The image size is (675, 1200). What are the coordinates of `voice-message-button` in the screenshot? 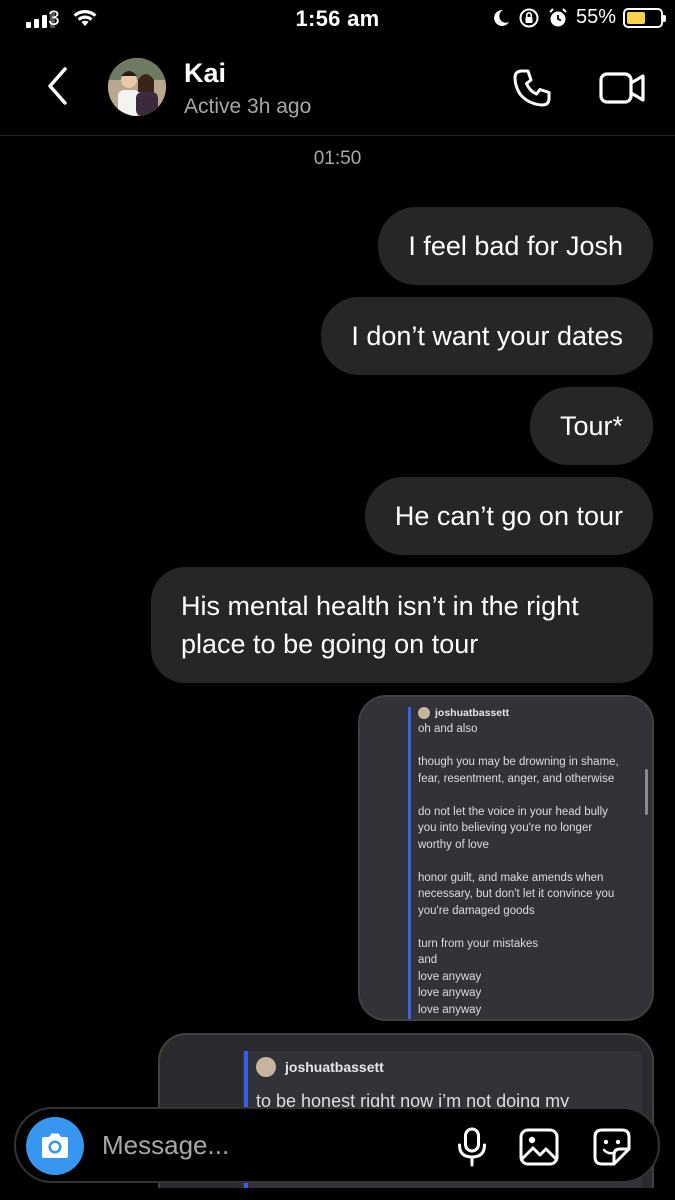 It's located at (472, 1147).